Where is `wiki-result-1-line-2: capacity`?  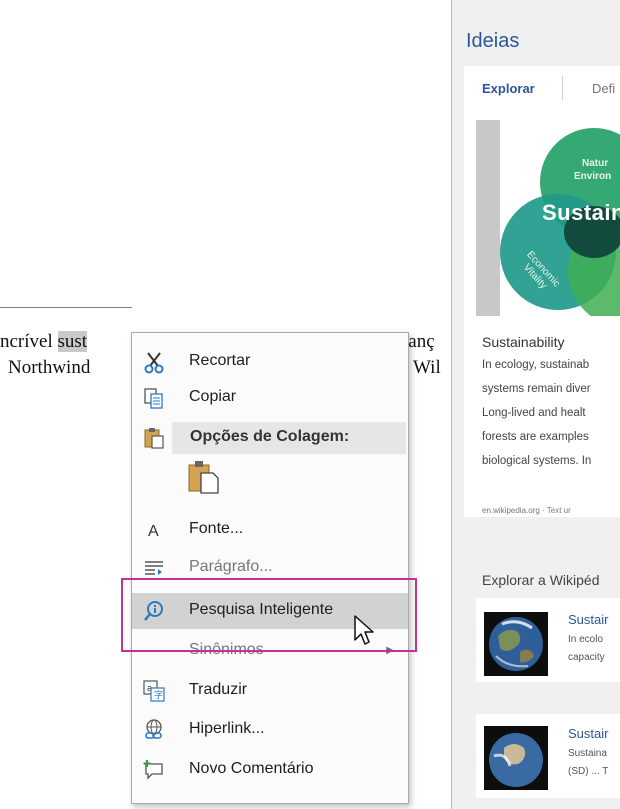
wiki-result-1-line-2: capacity is located at coordinates (586, 657).